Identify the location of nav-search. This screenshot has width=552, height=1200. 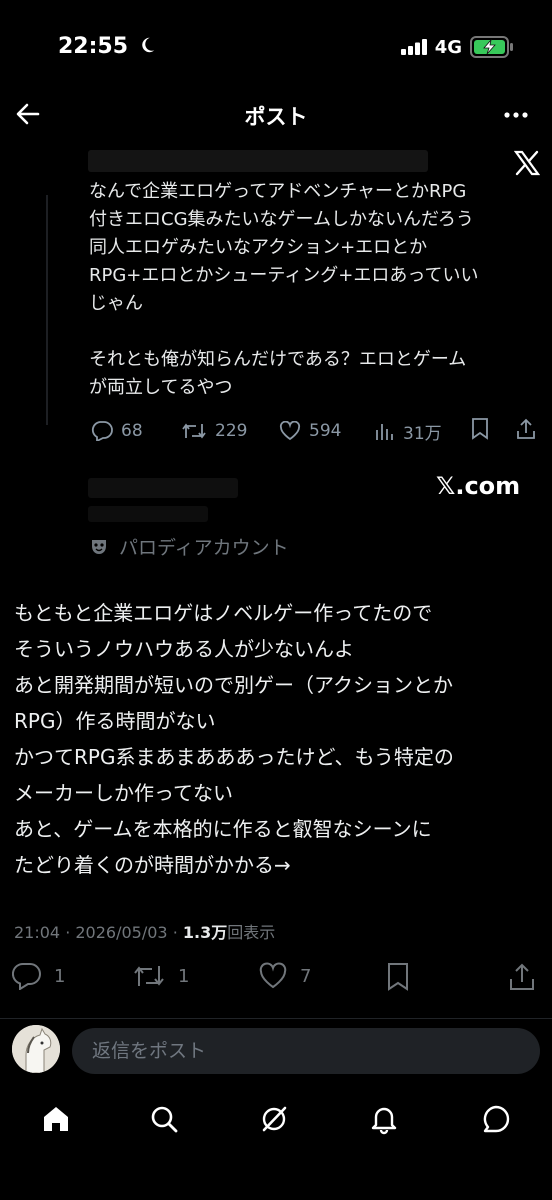
(164, 1119).